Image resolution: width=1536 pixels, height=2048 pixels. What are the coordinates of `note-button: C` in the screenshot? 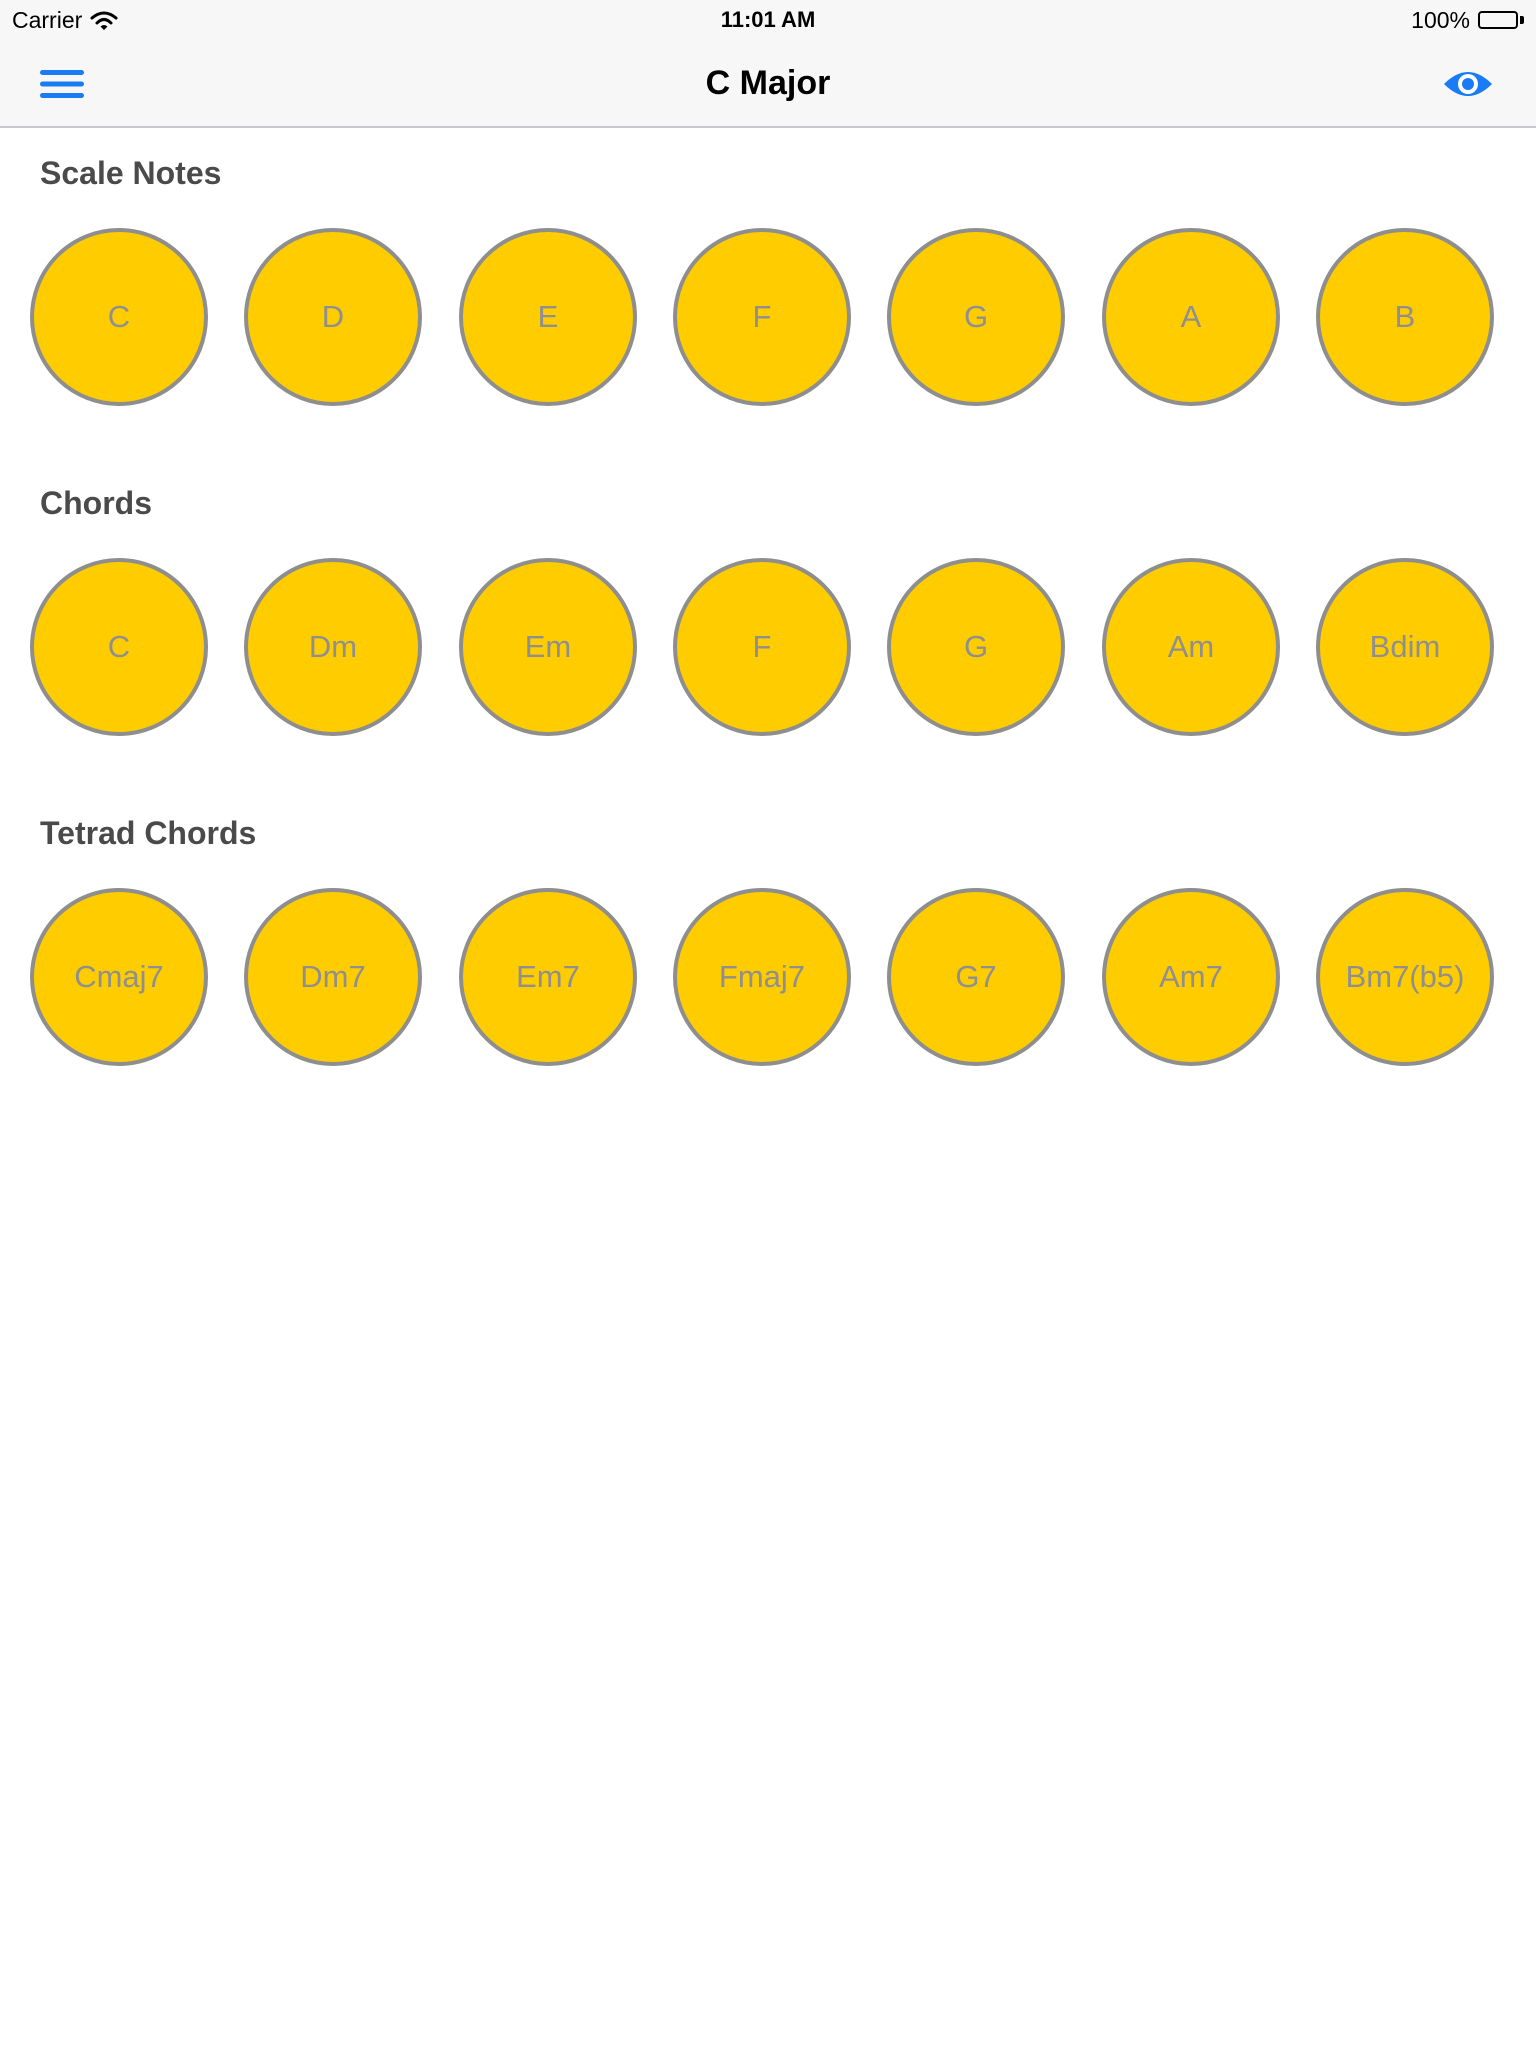 It's located at (119, 317).